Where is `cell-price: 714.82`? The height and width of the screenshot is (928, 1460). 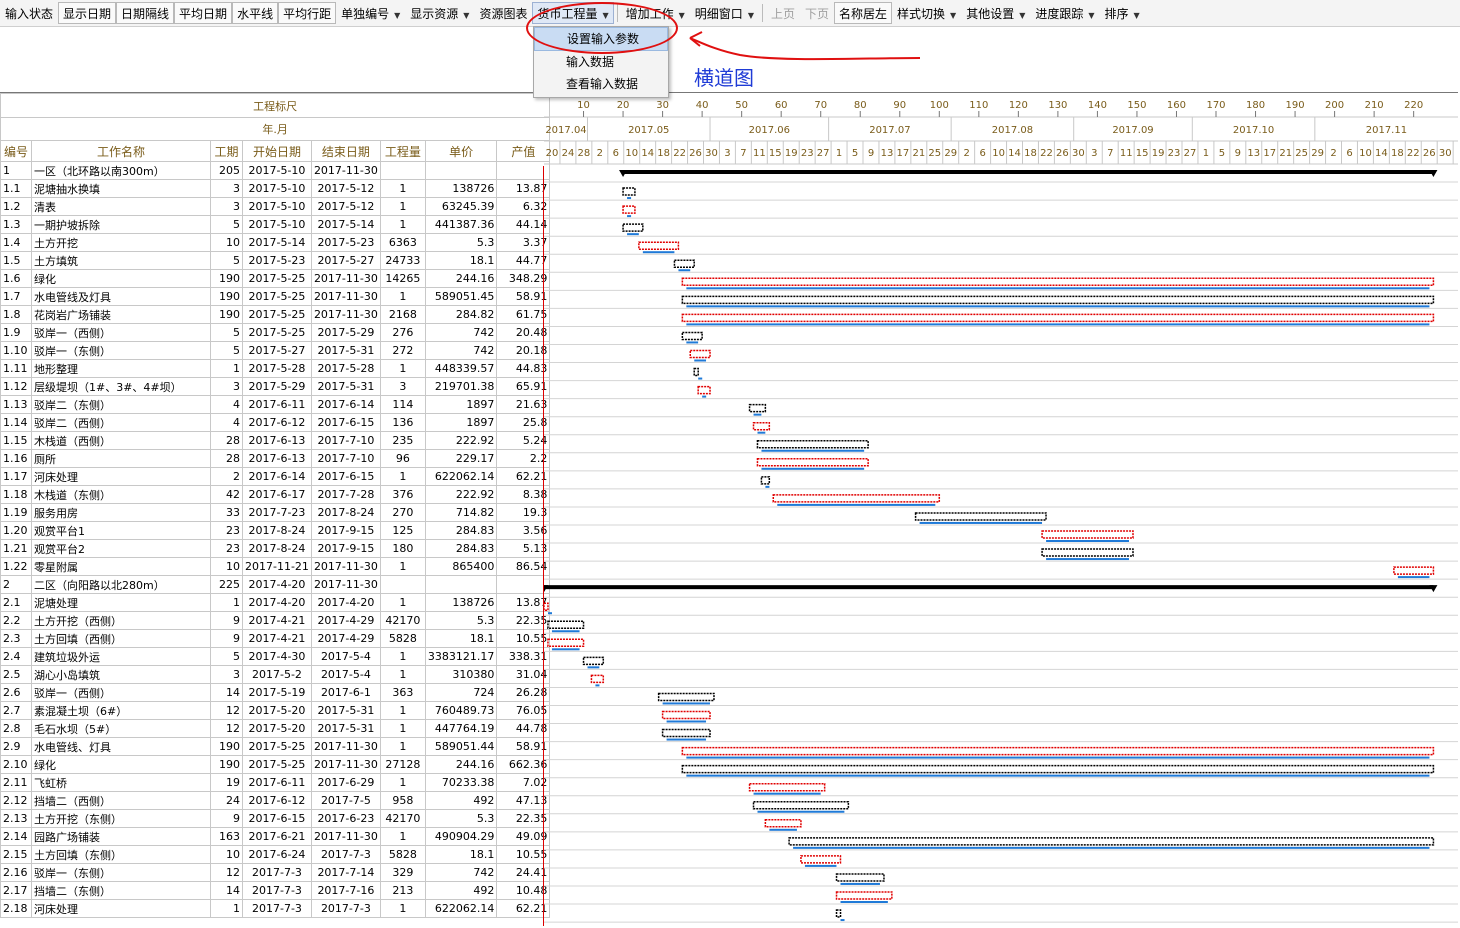
cell-price: 714.82 is located at coordinates (461, 512).